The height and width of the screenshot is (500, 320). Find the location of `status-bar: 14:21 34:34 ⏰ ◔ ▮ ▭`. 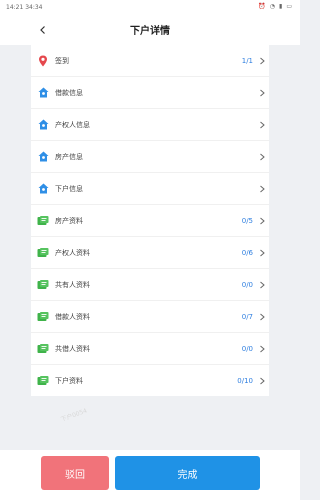

status-bar: 14:21 34:34 ⏰ ◔ ▮ ▭ is located at coordinates (150, 7).